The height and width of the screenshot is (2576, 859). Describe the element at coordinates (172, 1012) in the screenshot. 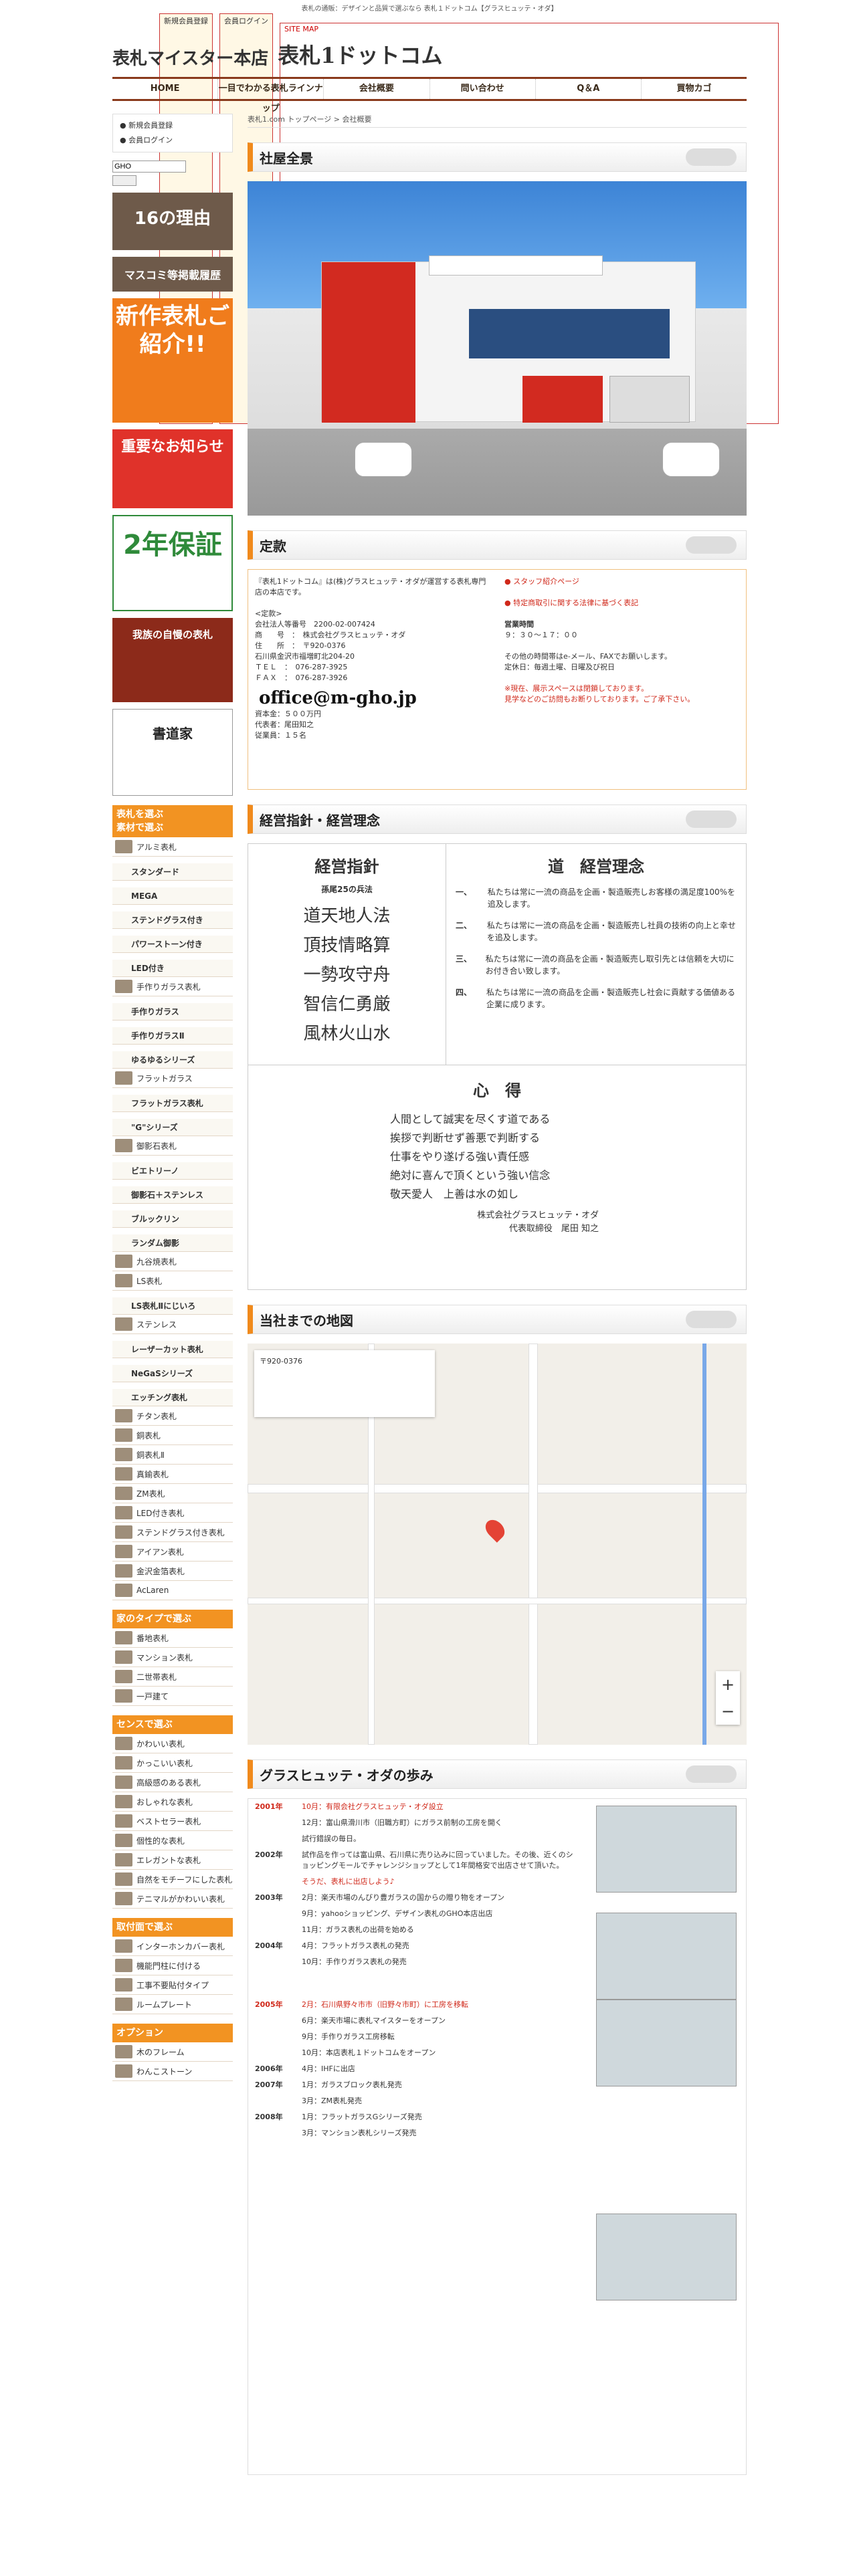

I see `menu-item: 手作りガラス` at that location.